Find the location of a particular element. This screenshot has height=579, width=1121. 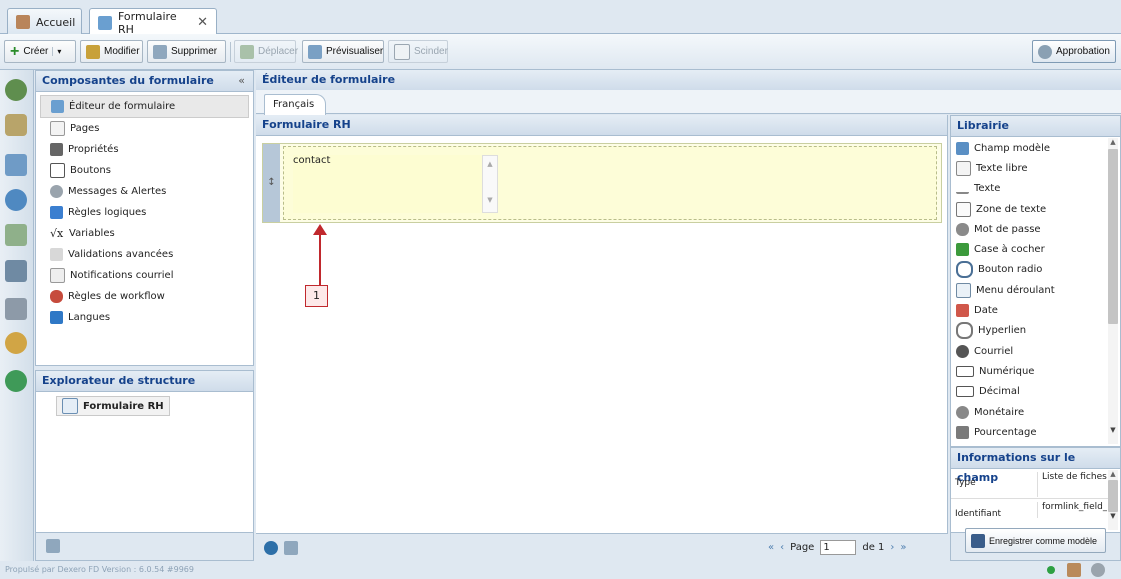

library-item-label: Numérique is located at coordinates (1007, 371).